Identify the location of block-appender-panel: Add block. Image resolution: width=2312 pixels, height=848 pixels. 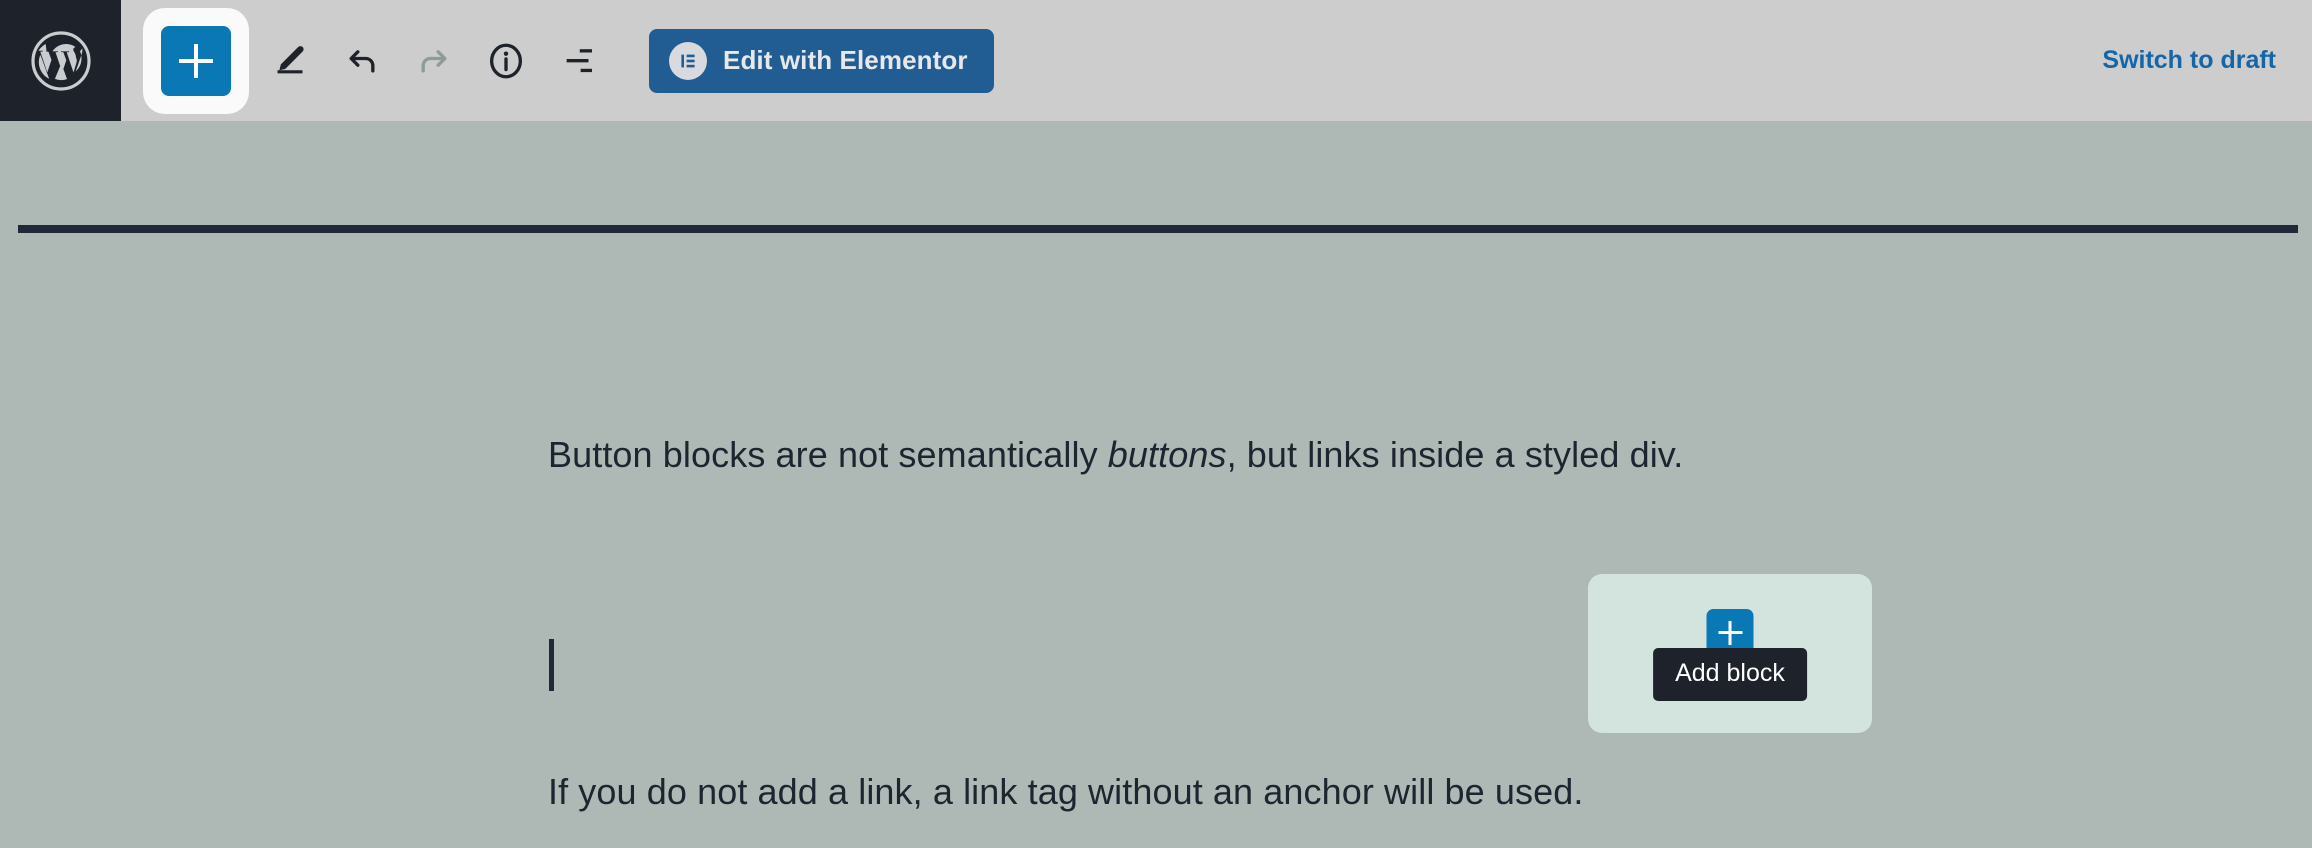
(1730, 653).